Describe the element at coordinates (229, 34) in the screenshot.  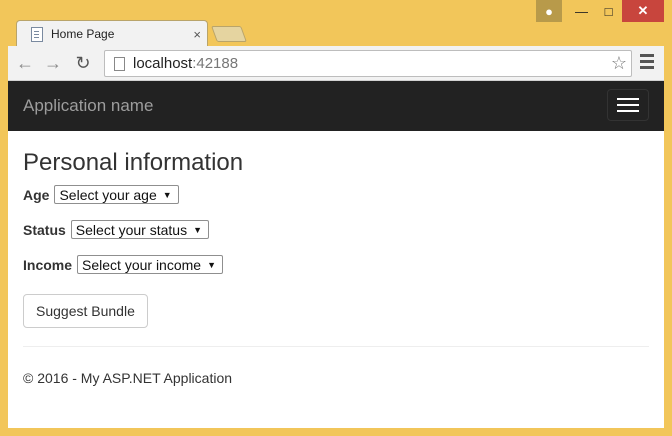
I see `new-tab-button` at that location.